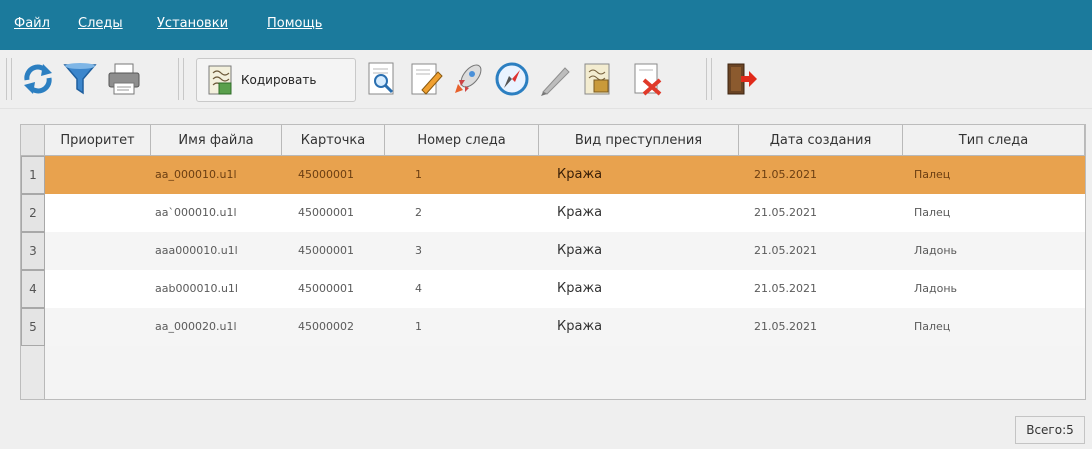 This screenshot has height=449, width=1092. I want to click on filter-button, so click(80, 79).